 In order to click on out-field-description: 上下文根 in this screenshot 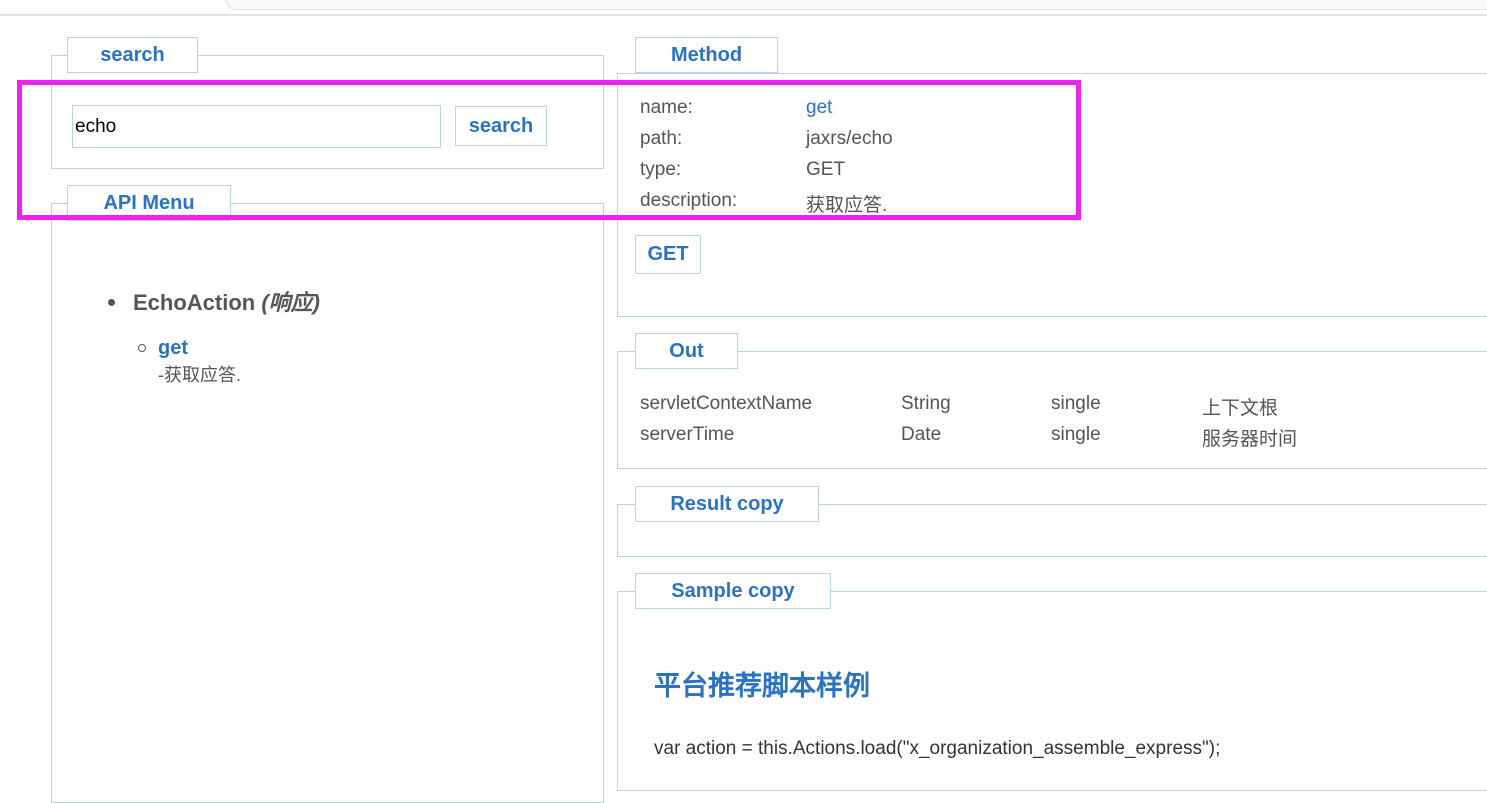, I will do `click(1240, 408)`.